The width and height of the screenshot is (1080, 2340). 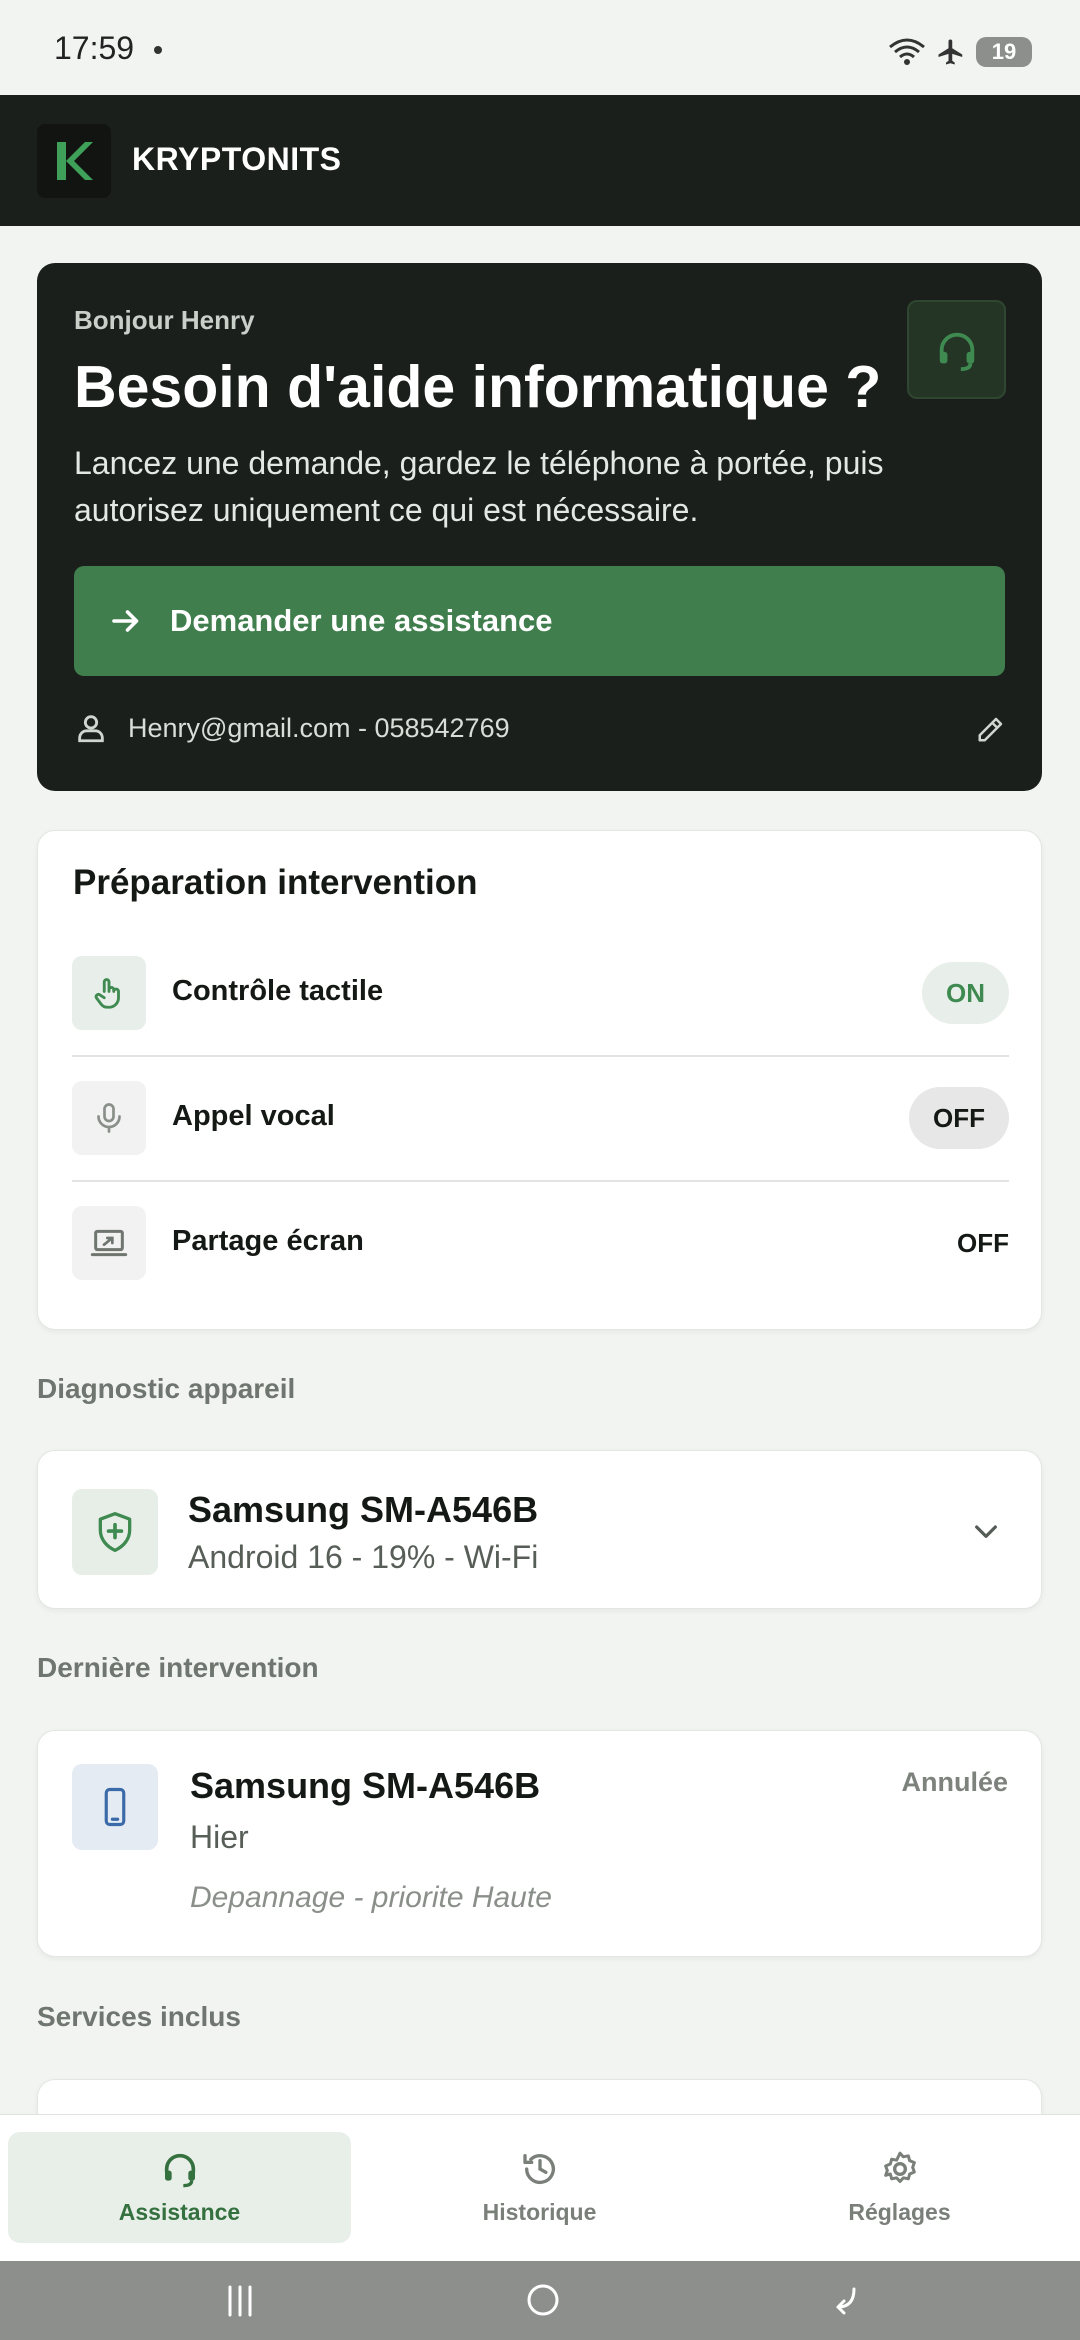 What do you see at coordinates (950, 52) in the screenshot?
I see `airplane-mode-icon` at bounding box center [950, 52].